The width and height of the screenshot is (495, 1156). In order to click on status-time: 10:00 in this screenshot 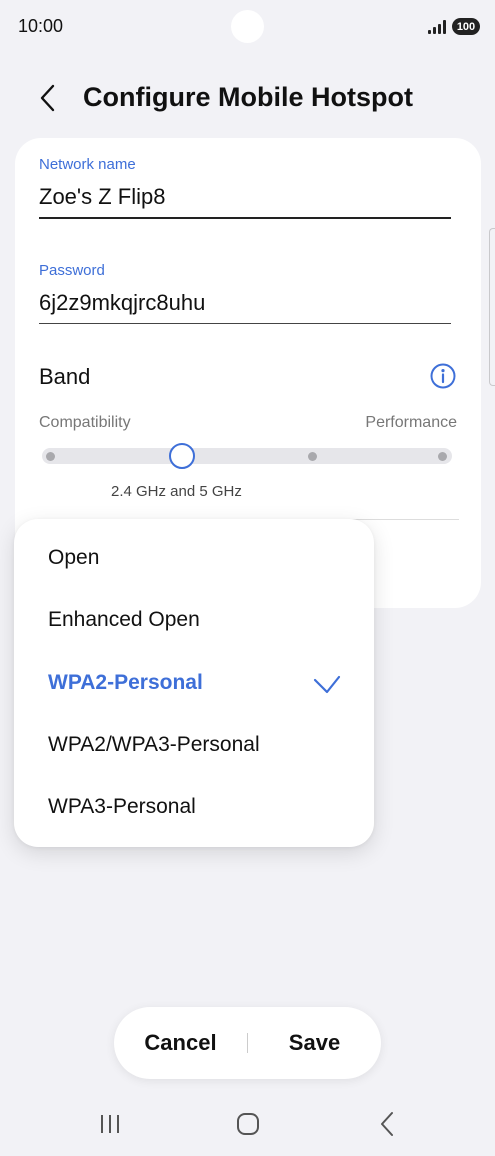, I will do `click(41, 26)`.